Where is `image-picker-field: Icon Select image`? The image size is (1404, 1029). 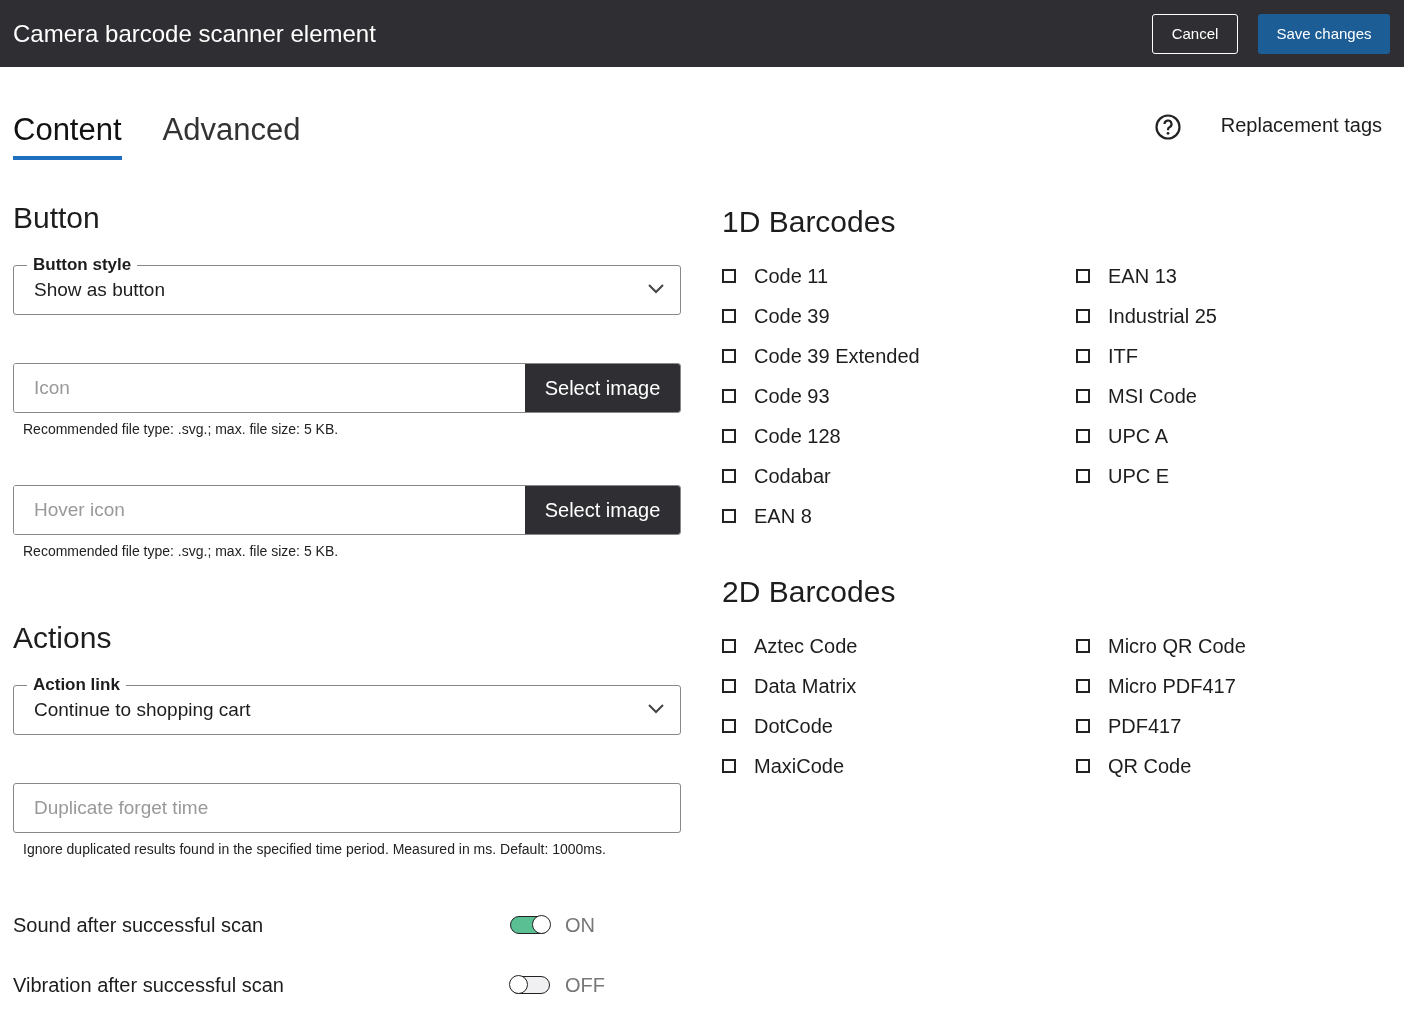 image-picker-field: Icon Select image is located at coordinates (347, 388).